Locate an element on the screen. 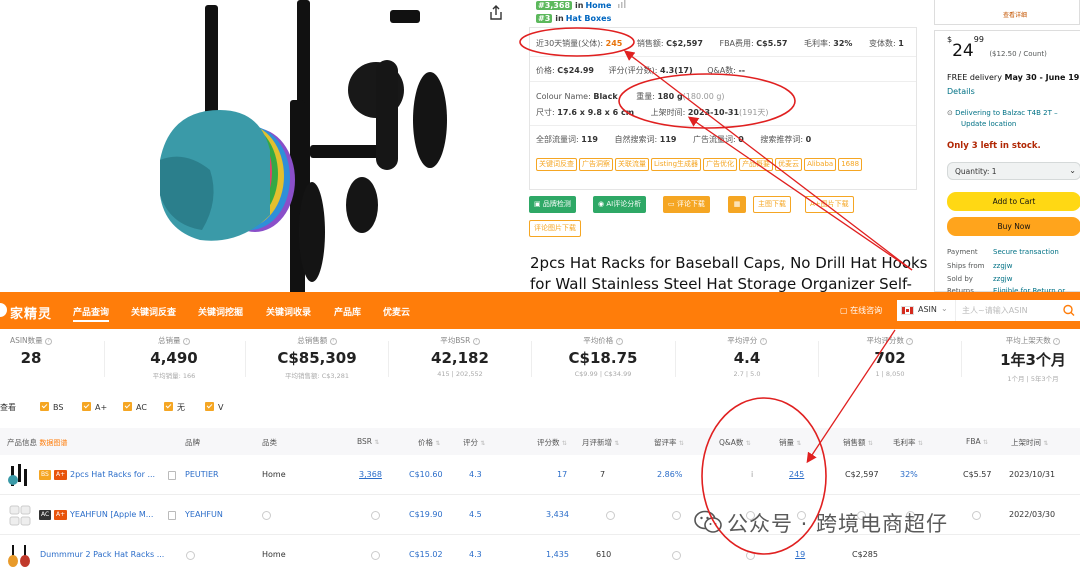  filter-v-checkbox: V is located at coordinates (214, 407).